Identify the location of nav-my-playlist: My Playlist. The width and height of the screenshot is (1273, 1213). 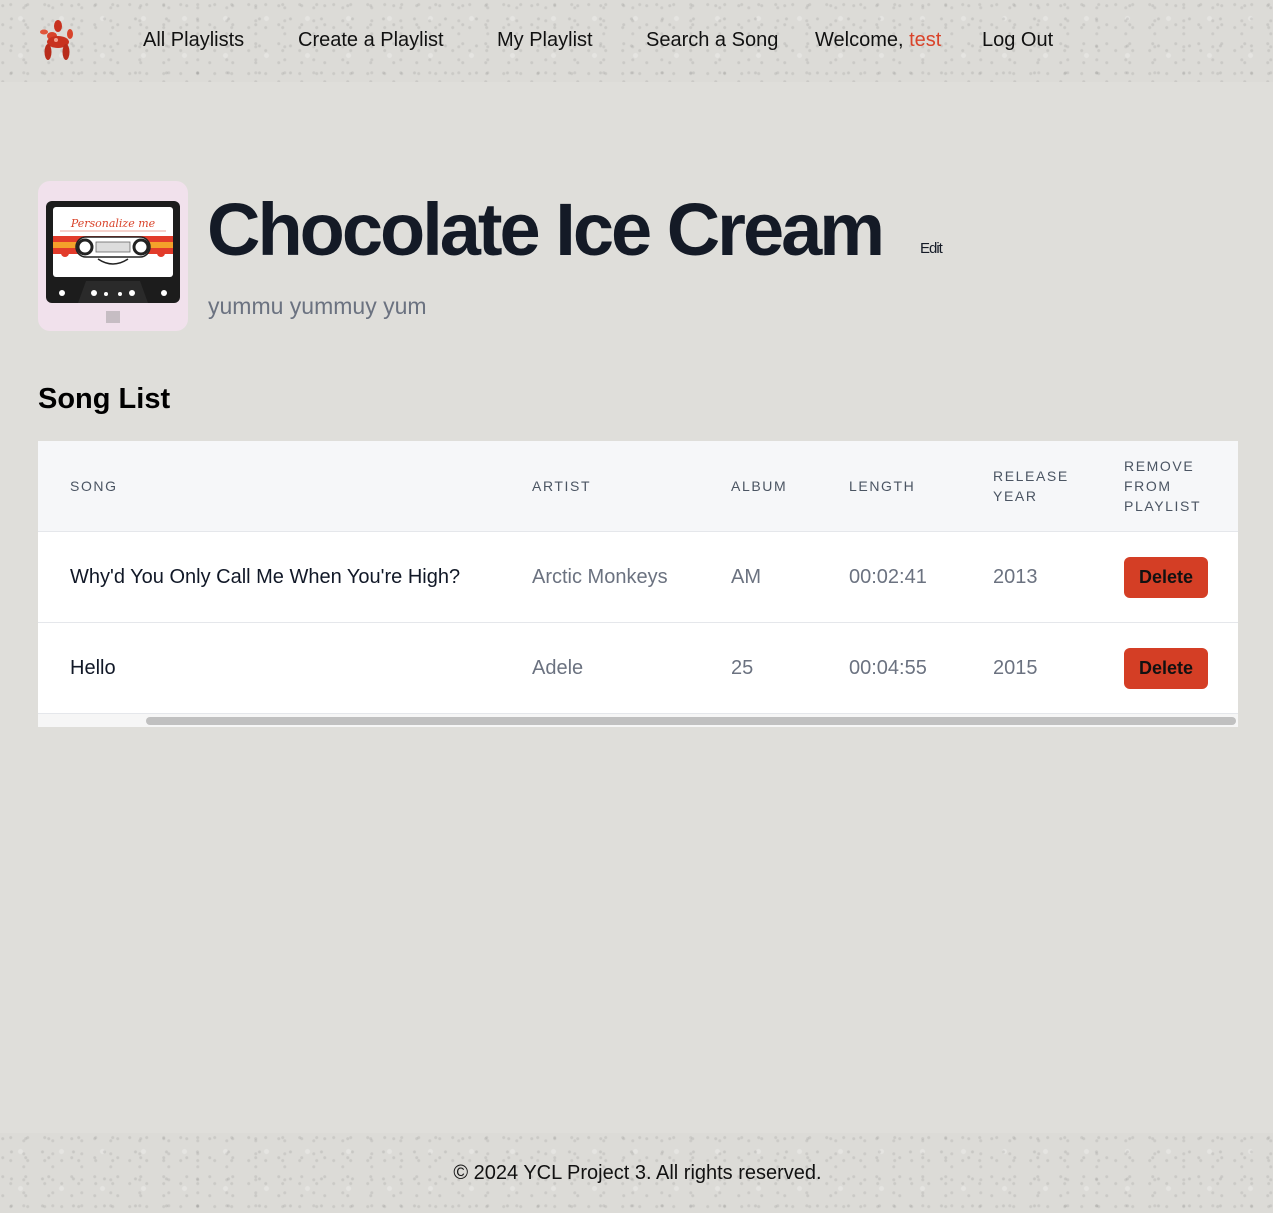
(545, 40).